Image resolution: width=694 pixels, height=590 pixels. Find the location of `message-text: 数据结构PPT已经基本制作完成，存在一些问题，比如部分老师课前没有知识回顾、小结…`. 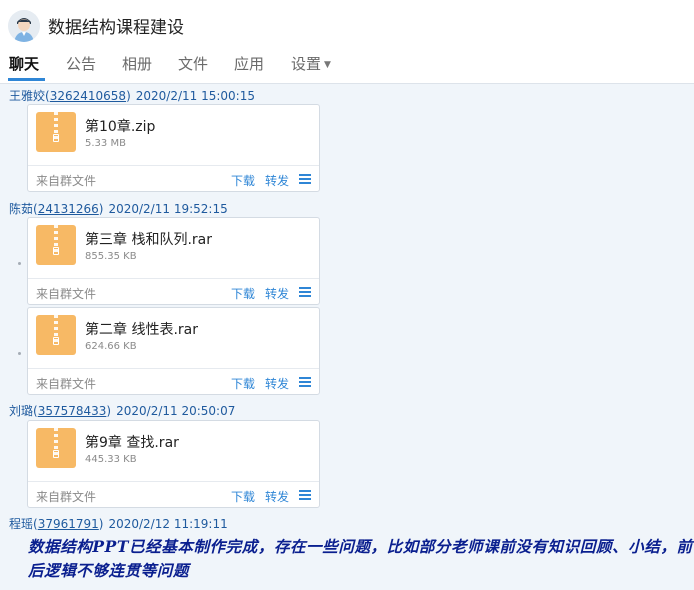

message-text: 数据结构PPT已经基本制作完成，存在一些问题，比如部分老师课前没有知识回顾、小结… is located at coordinates (360, 558).